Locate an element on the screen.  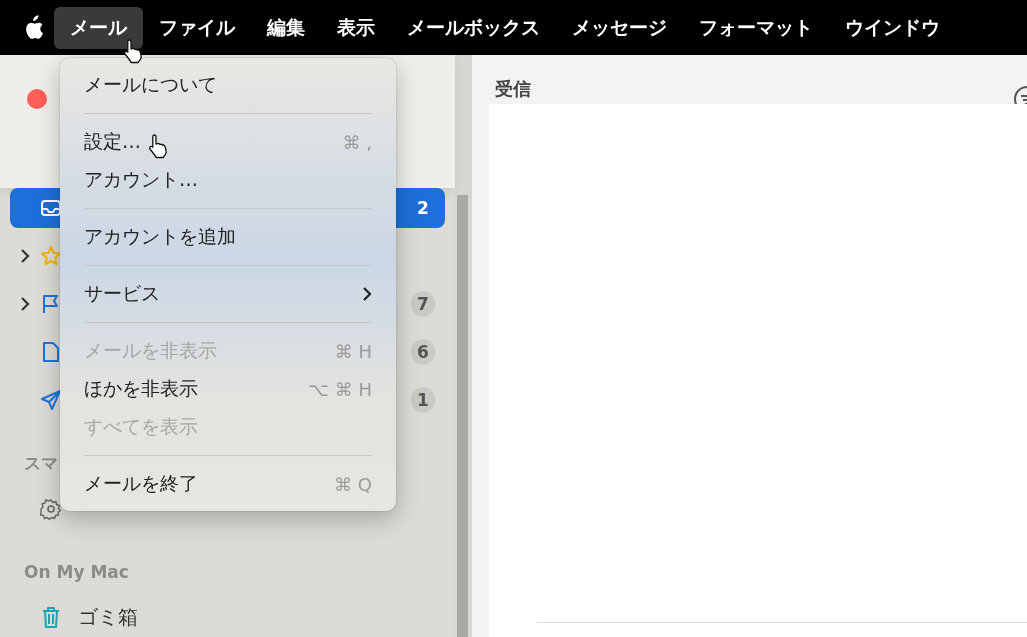
close-window-button is located at coordinates (37, 99).